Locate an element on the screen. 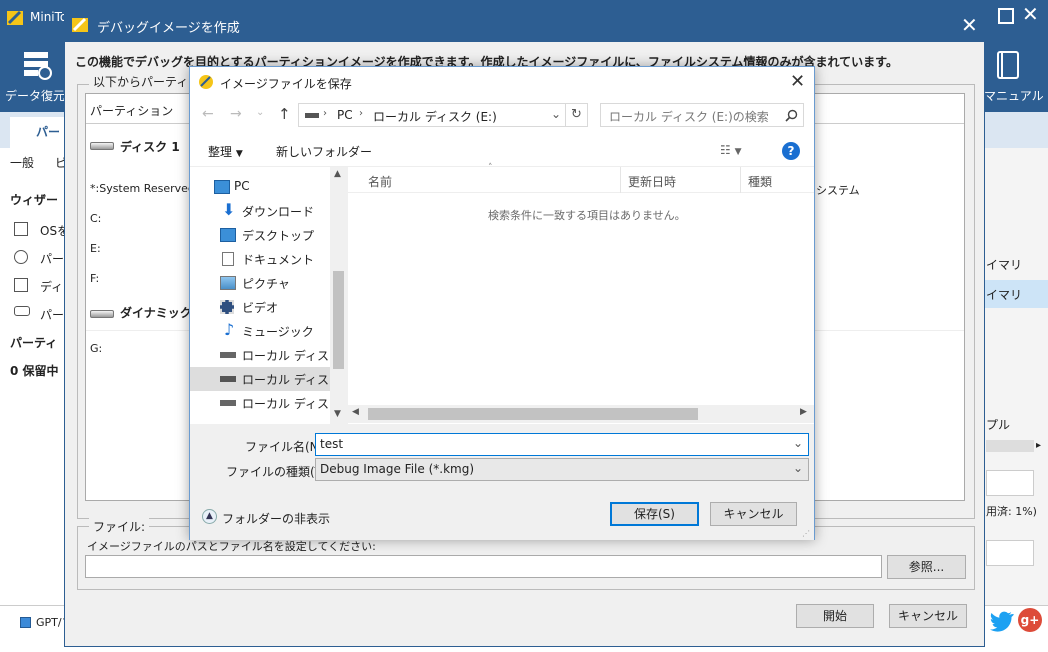 The image size is (1048, 652). app-close-icon: ✕ is located at coordinates (1030, 14).